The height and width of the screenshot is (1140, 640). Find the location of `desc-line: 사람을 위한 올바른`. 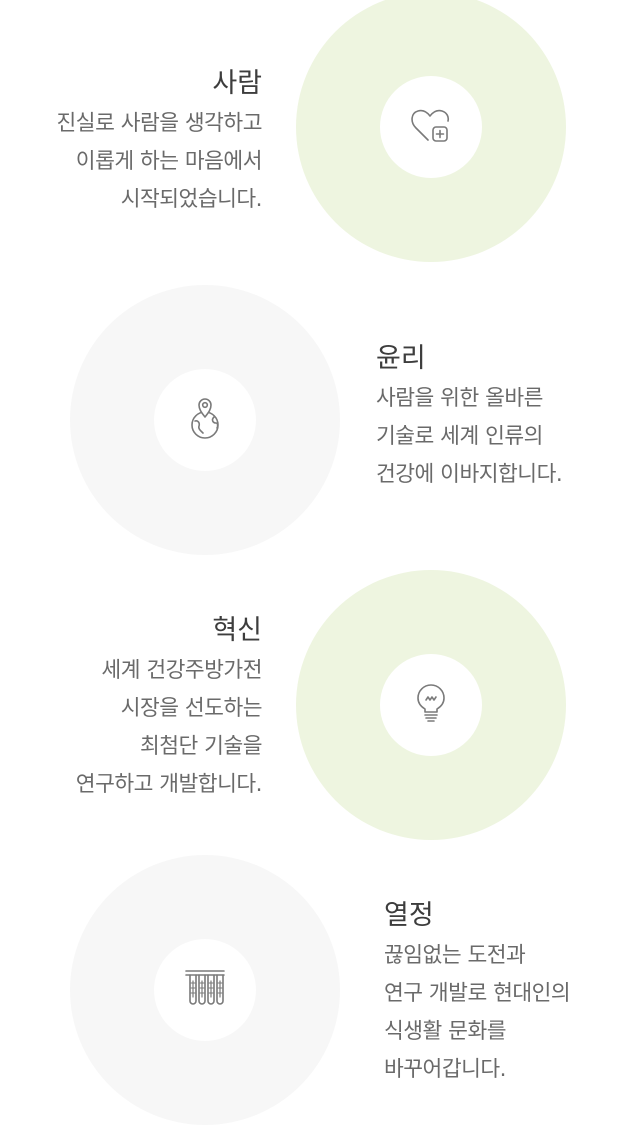

desc-line: 사람을 위한 올바른 is located at coordinates (459, 398).